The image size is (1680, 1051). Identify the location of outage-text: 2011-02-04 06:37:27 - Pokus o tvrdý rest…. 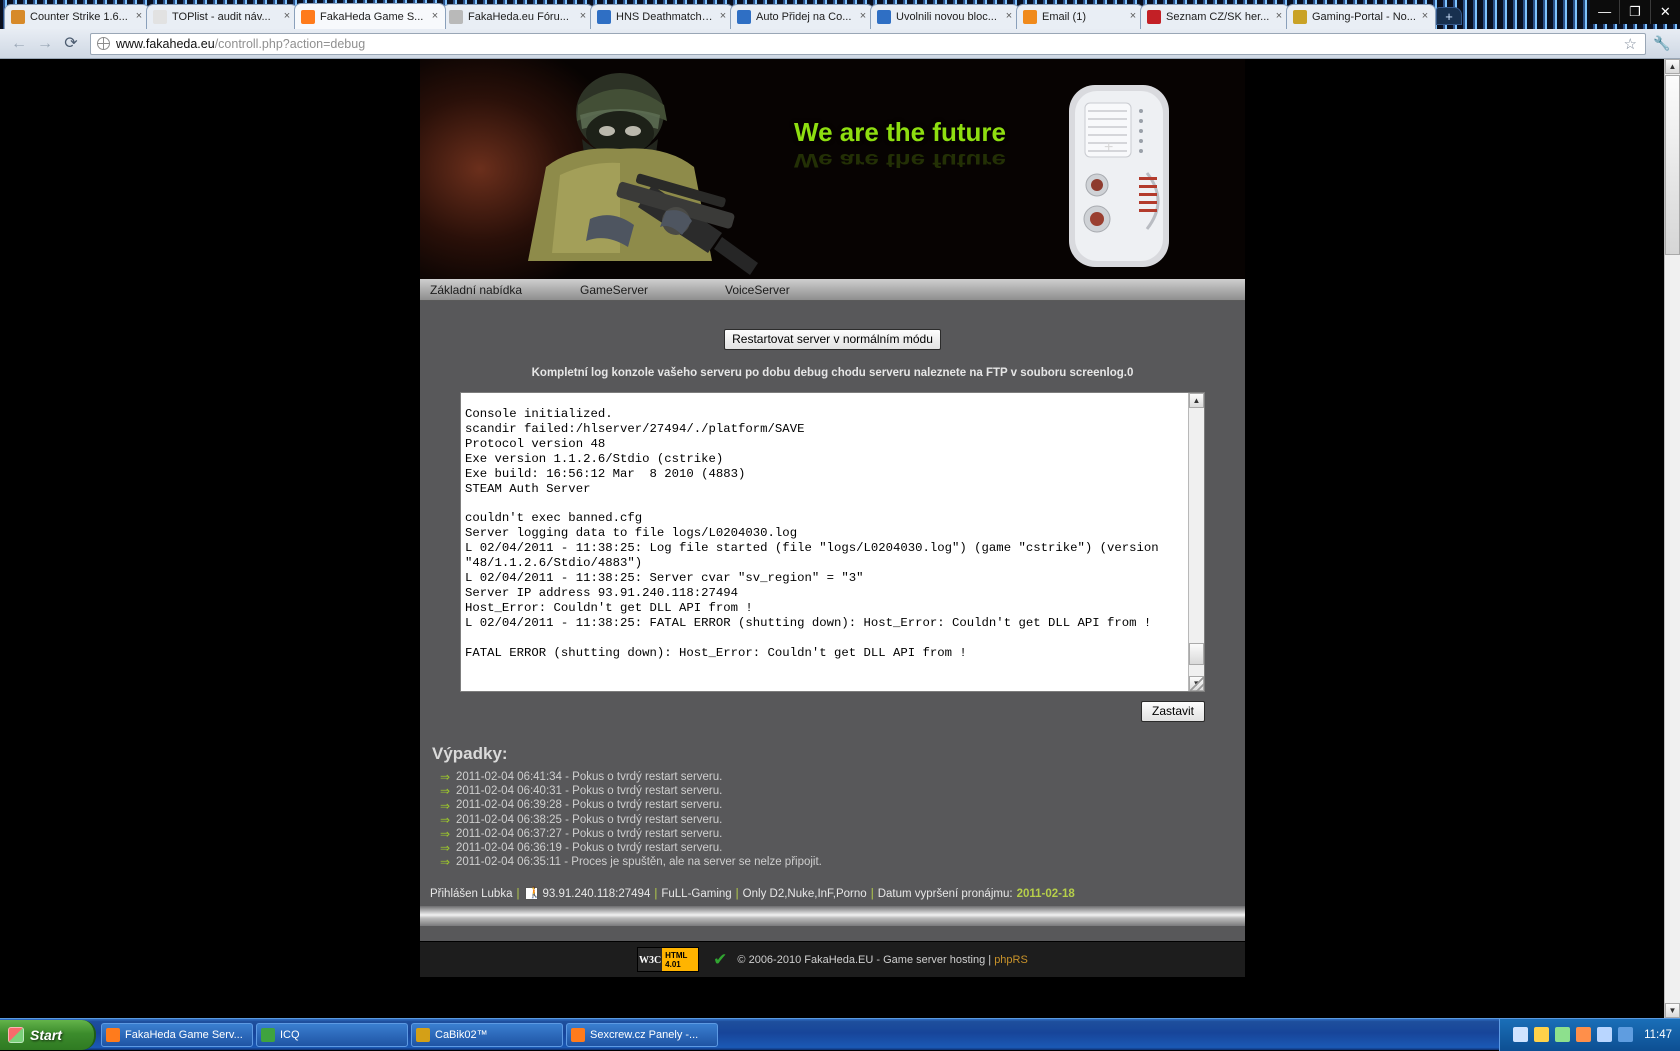
(589, 834).